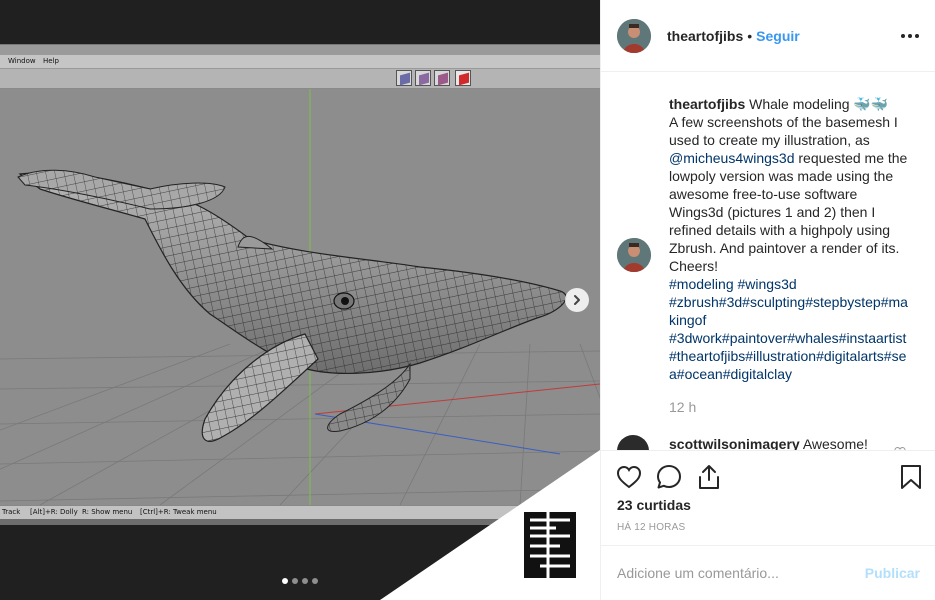 This screenshot has height=600, width=935. Describe the element at coordinates (178, 512) in the screenshot. I see `status-tweak-menu: [Ctrl]+R: Tweak menu` at that location.